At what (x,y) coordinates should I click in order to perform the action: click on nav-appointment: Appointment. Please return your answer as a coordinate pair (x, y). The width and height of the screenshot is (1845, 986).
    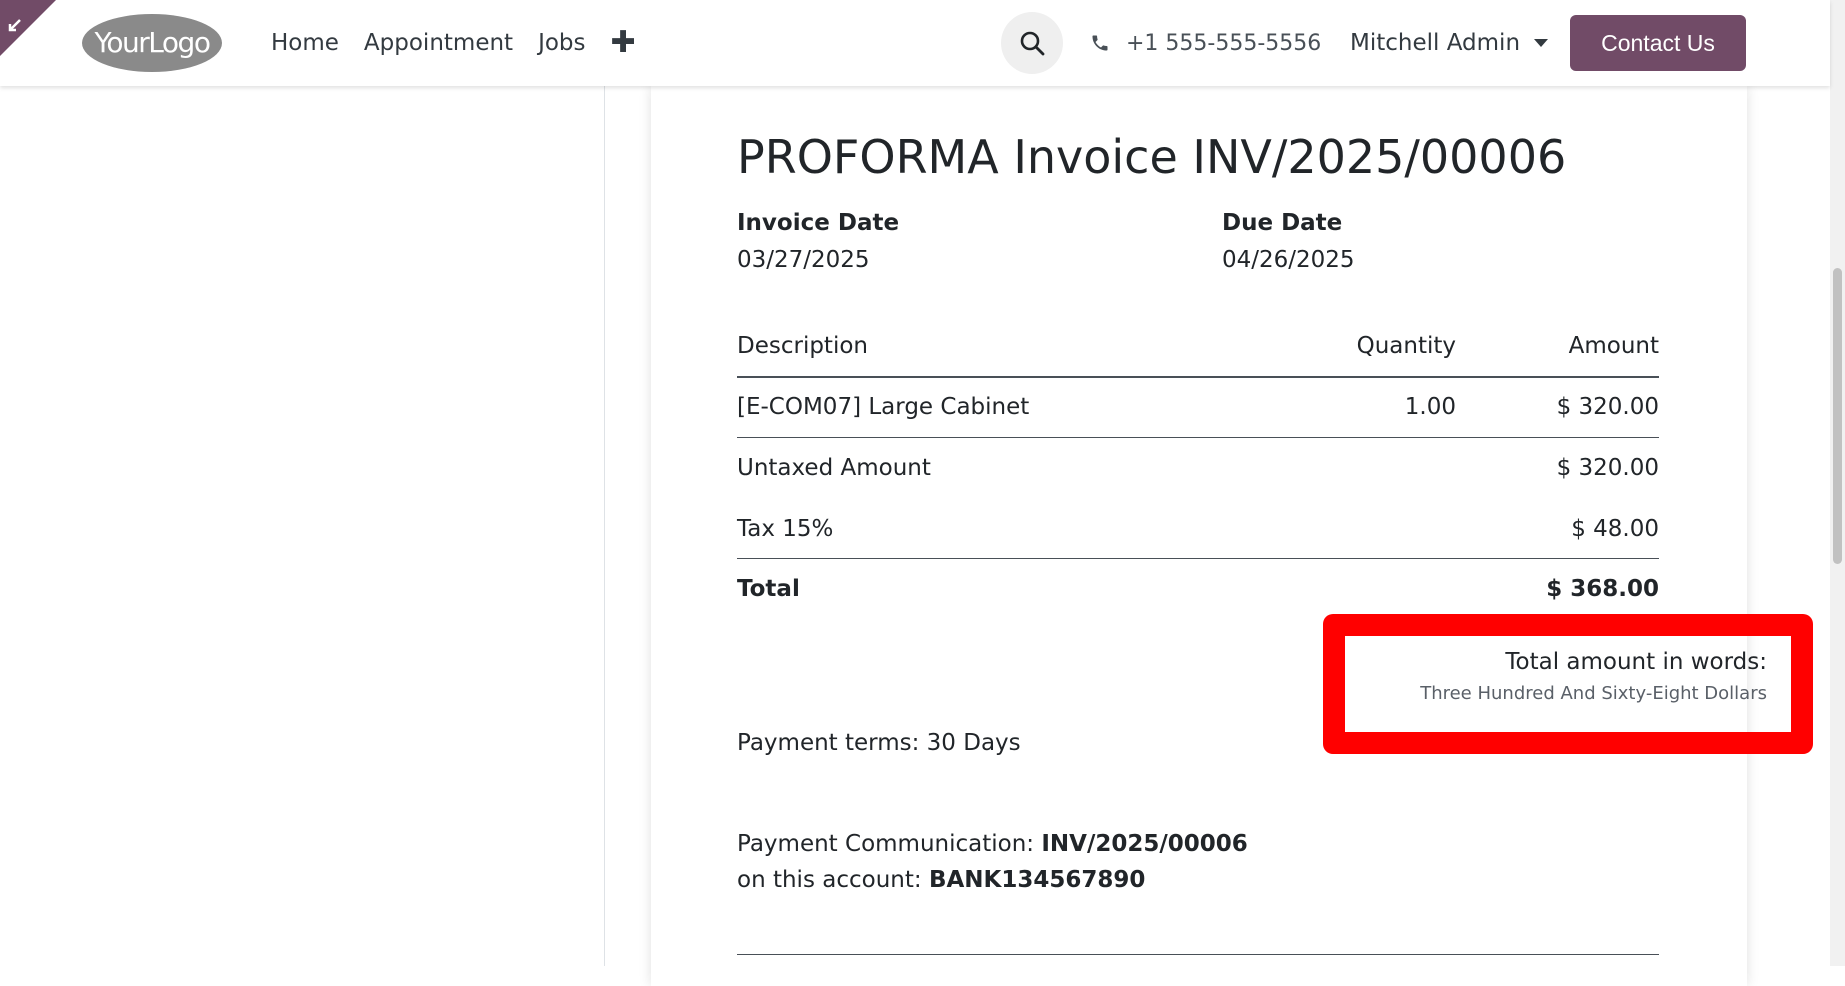
    Looking at the image, I should click on (438, 43).